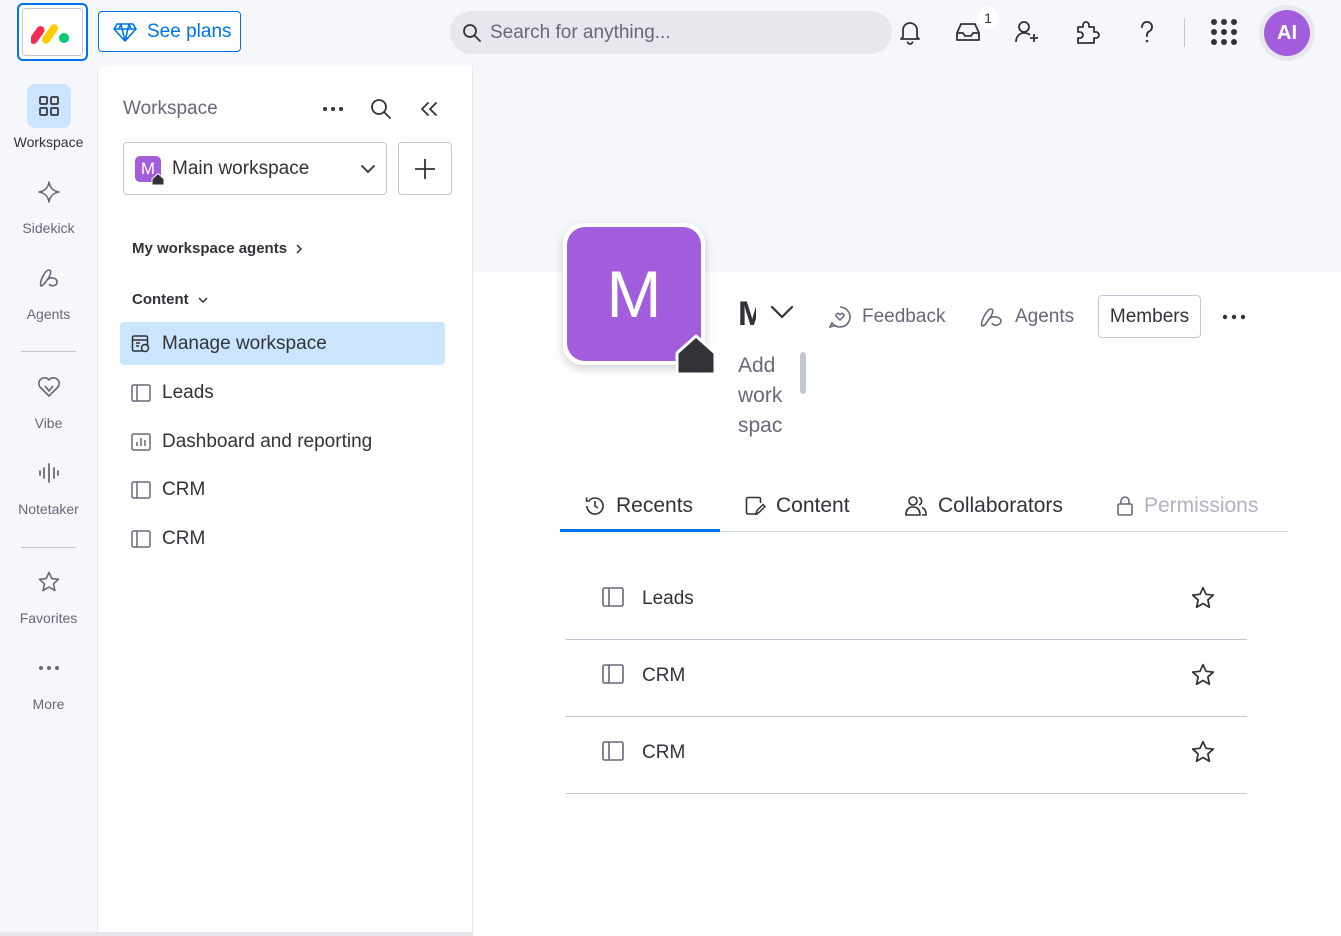  Describe the element at coordinates (184, 489) in the screenshot. I see `tree-item-label: CRM` at that location.